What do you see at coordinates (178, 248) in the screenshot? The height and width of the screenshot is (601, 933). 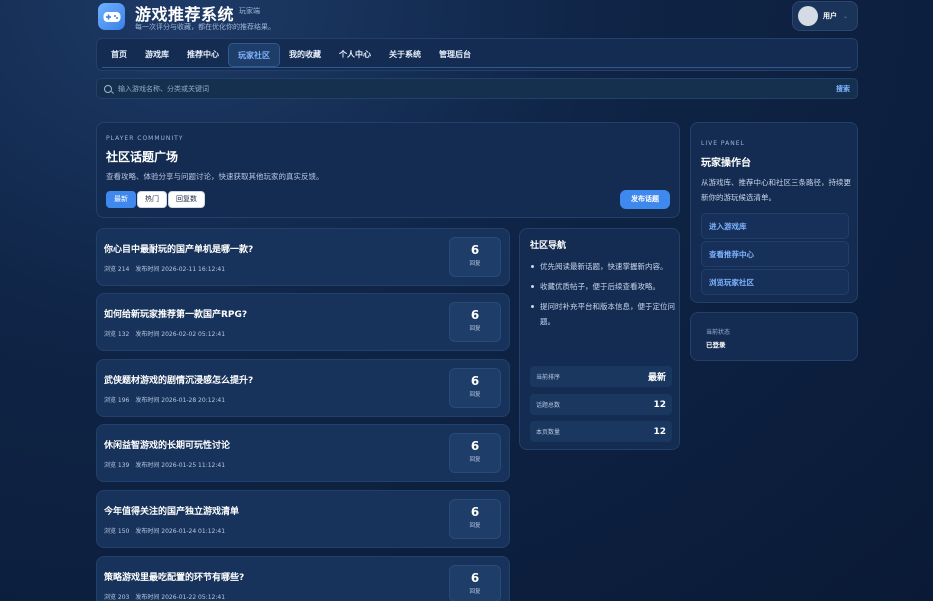 I see `topic-title: 你心目中最耐玩的国产单机是哪一款?` at bounding box center [178, 248].